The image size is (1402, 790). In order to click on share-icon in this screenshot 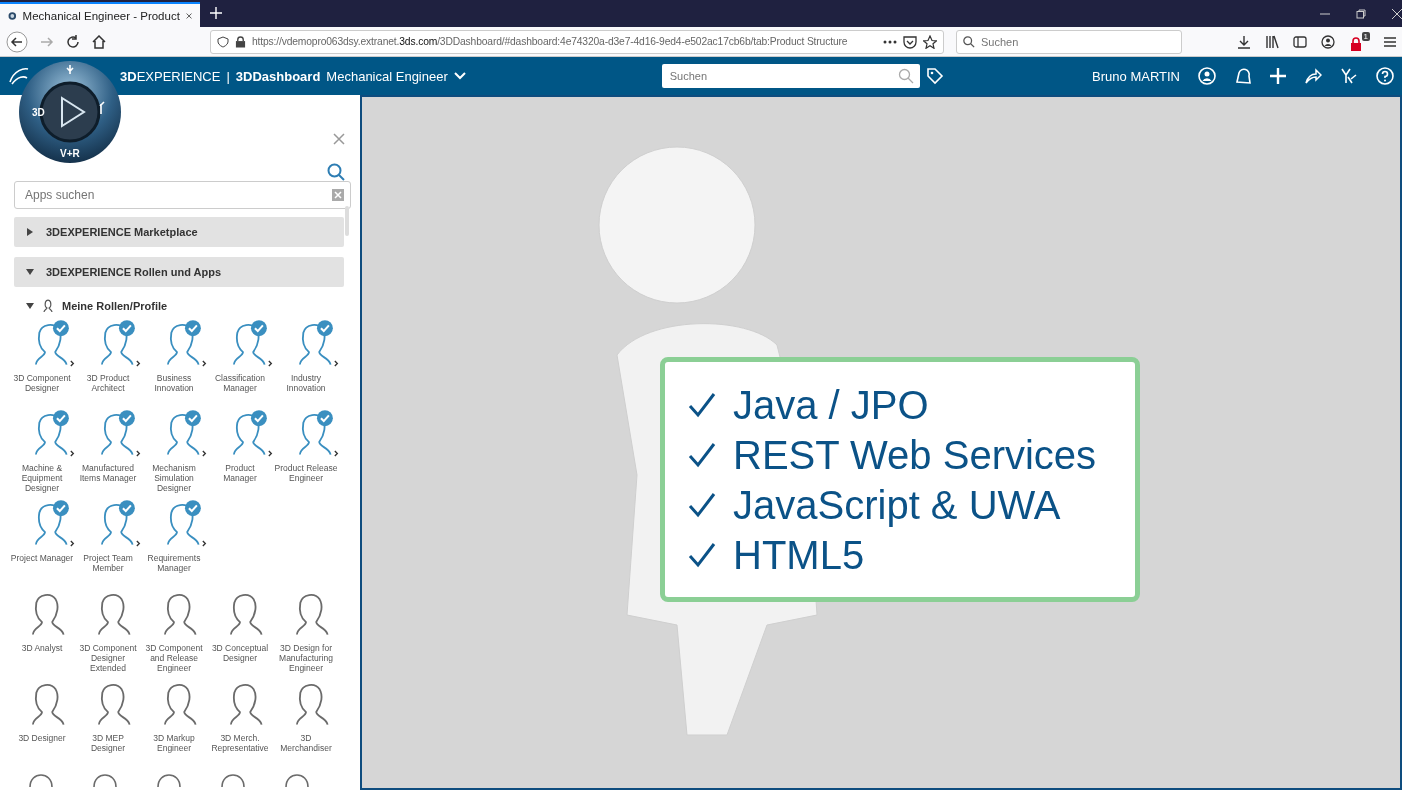, I will do `click(1313, 76)`.